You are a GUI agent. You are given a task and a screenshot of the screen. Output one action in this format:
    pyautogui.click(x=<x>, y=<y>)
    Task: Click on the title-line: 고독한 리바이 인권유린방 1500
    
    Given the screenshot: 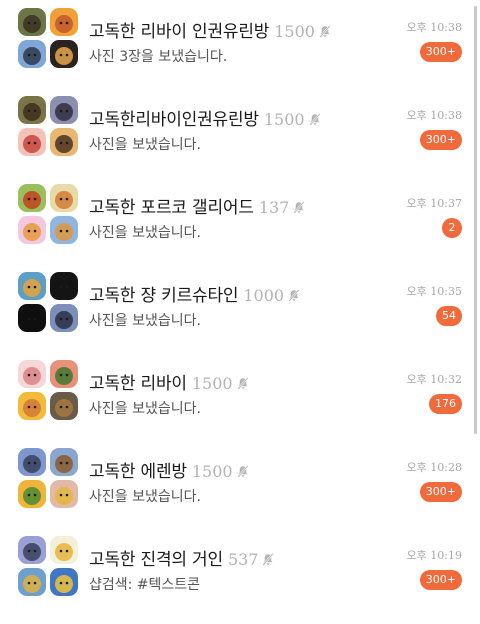 What is the action you would take?
    pyautogui.click(x=210, y=29)
    